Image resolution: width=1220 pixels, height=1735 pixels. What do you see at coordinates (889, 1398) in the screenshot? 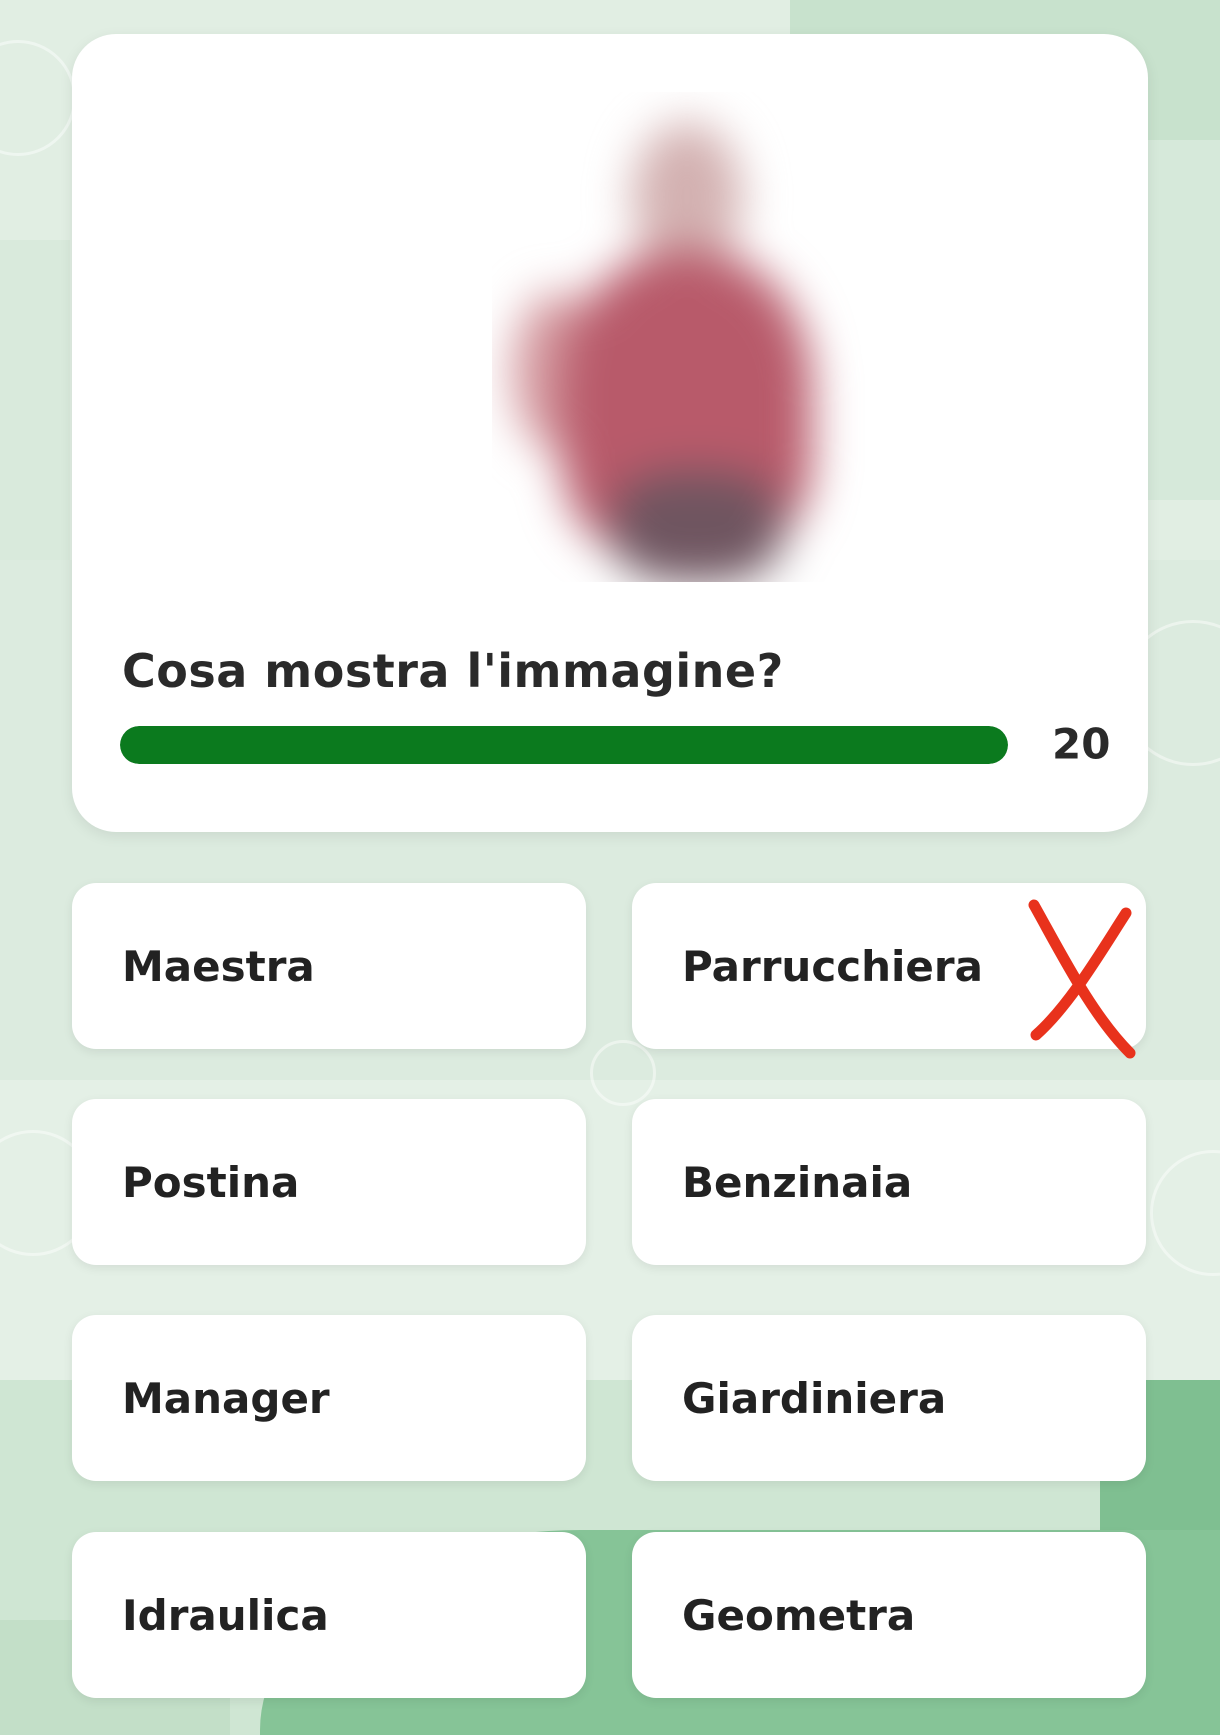
I see `answer-option-giardiniera: Giardiniera` at bounding box center [889, 1398].